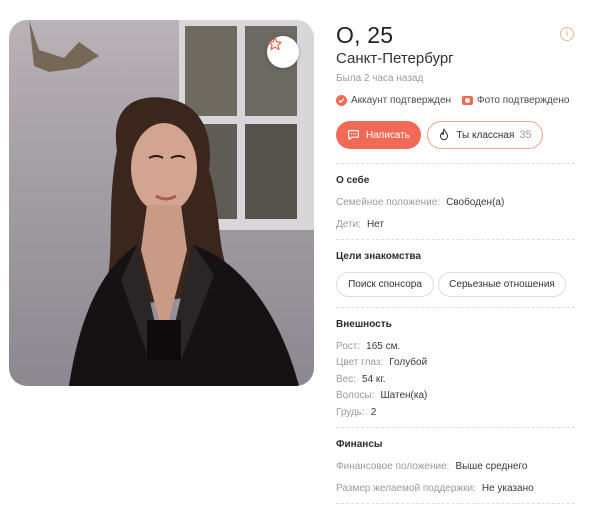 The height and width of the screenshot is (507, 600). What do you see at coordinates (383, 346) in the screenshot?
I see `appearance-row-value: 165 см.` at bounding box center [383, 346].